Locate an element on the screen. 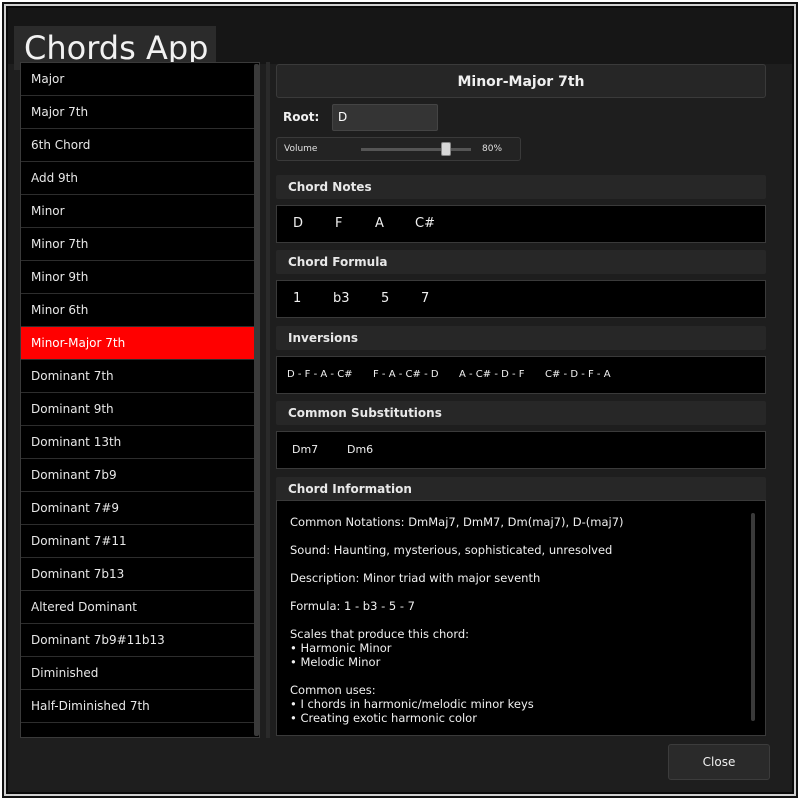  chord-notes-header: Chord Notes is located at coordinates (521, 187).